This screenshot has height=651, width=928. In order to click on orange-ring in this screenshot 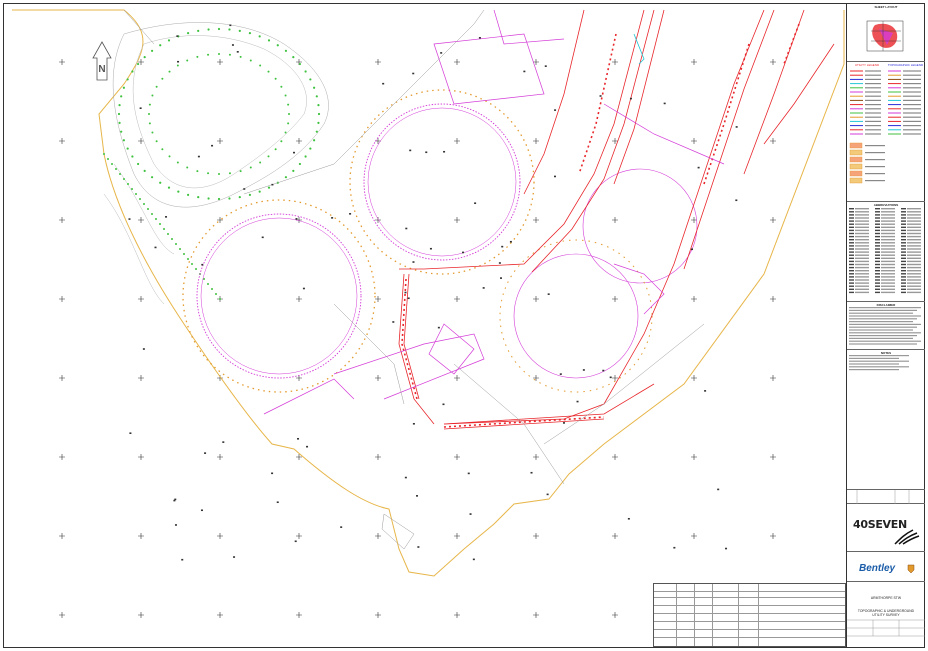, I will do `click(279, 296)`.